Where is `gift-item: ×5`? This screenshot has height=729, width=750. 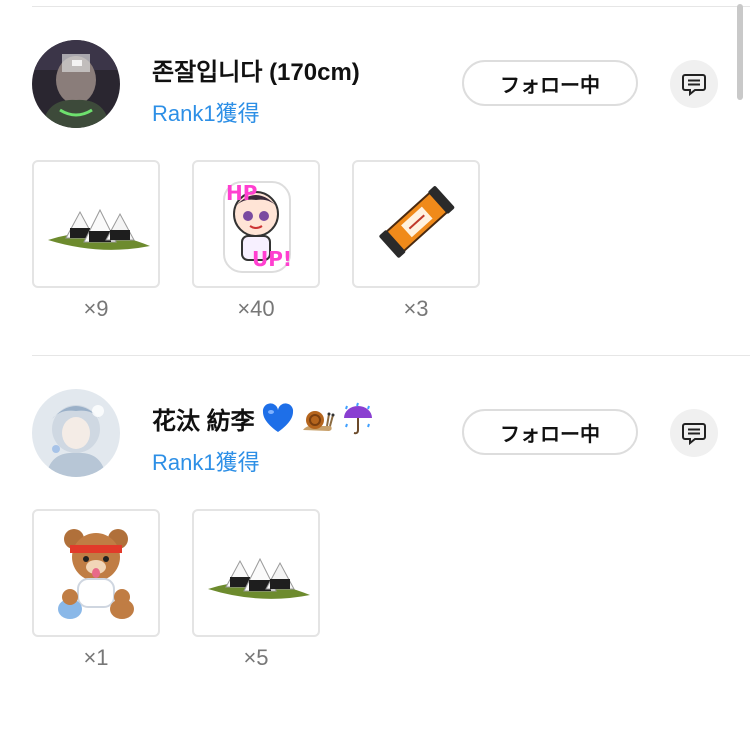 gift-item: ×5 is located at coordinates (256, 590).